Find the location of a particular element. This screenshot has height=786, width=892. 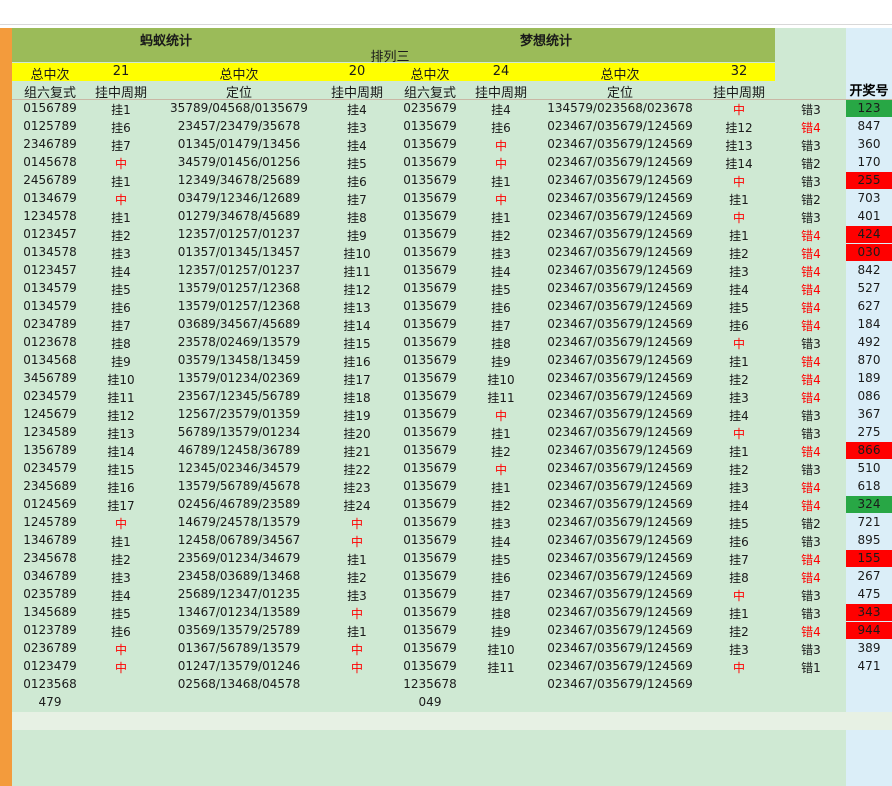

cell-cycle-b: 挂11 is located at coordinates (357, 272).